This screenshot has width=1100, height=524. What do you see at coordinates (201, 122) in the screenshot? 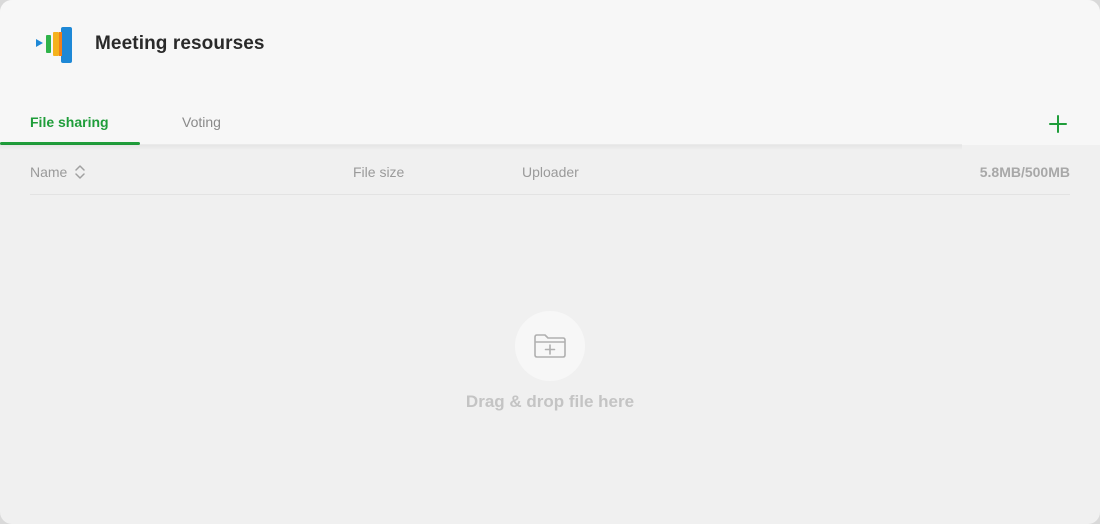
I see `tab-voting: Voting` at bounding box center [201, 122].